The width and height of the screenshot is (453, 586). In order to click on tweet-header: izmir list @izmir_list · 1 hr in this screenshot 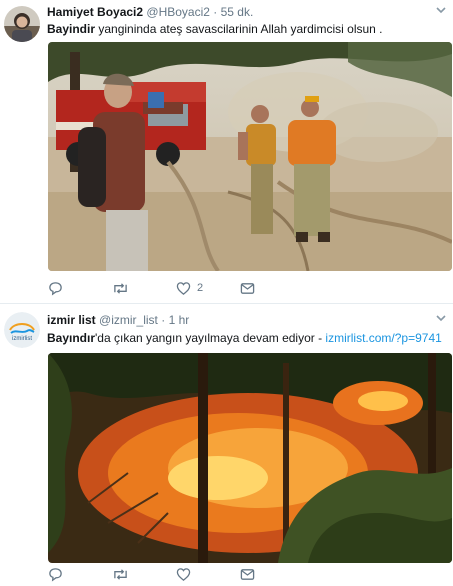, I will do `click(118, 320)`.